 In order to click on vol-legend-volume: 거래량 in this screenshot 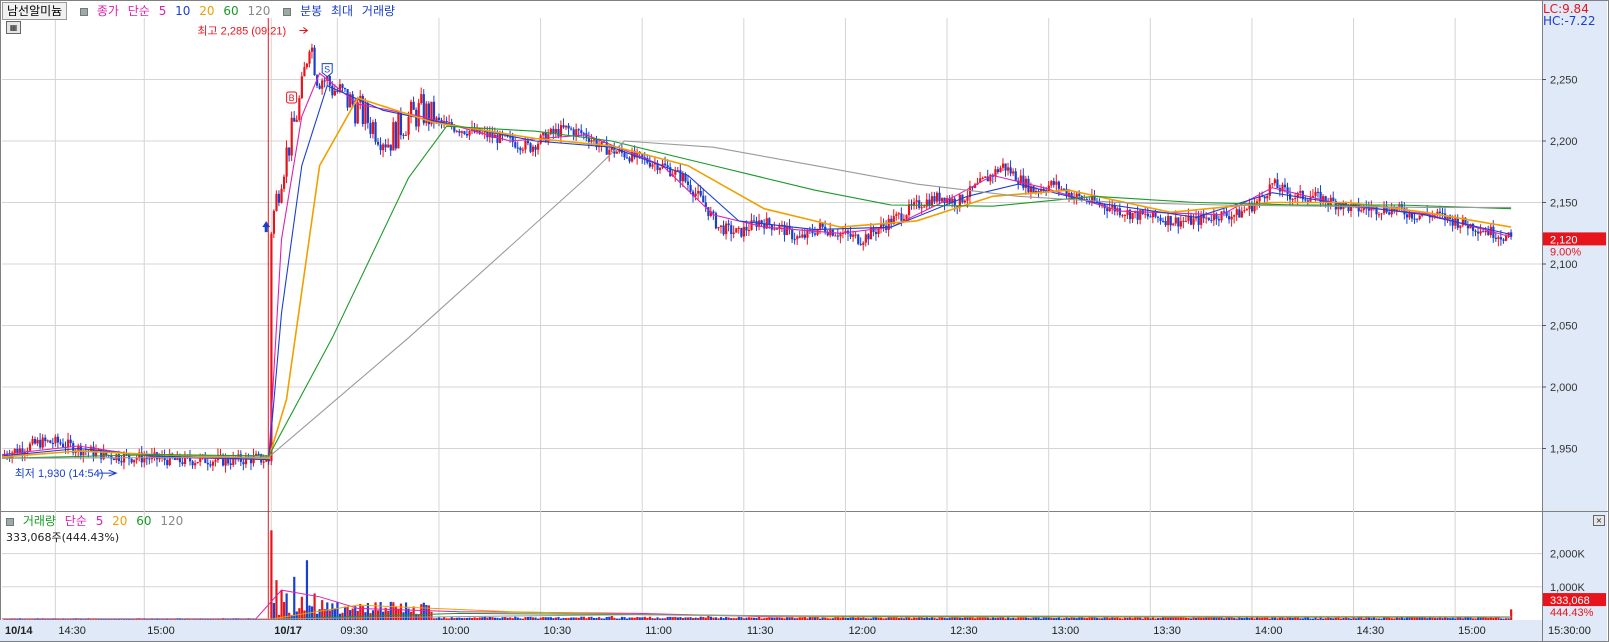, I will do `click(39, 521)`.